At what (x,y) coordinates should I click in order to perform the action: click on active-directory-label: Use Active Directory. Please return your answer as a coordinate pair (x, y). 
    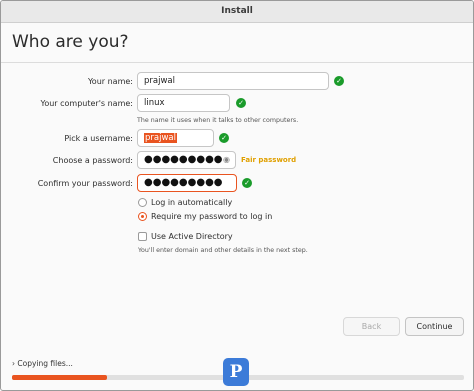
    Looking at the image, I should click on (192, 236).